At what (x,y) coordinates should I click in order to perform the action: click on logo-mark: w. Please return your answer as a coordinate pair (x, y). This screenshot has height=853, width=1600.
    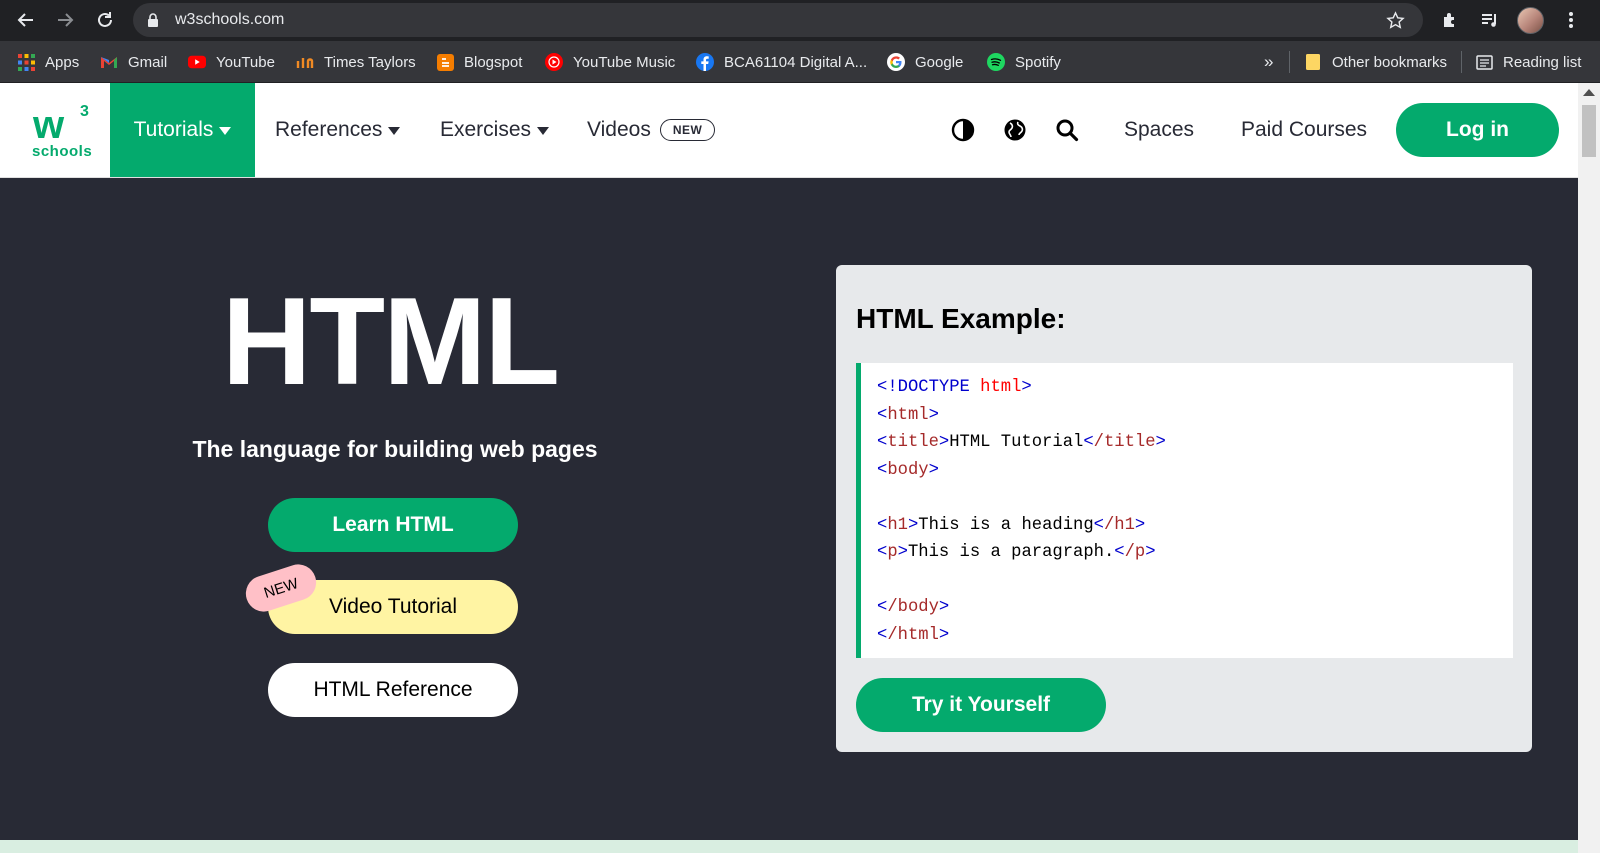
    Looking at the image, I should click on (48, 125).